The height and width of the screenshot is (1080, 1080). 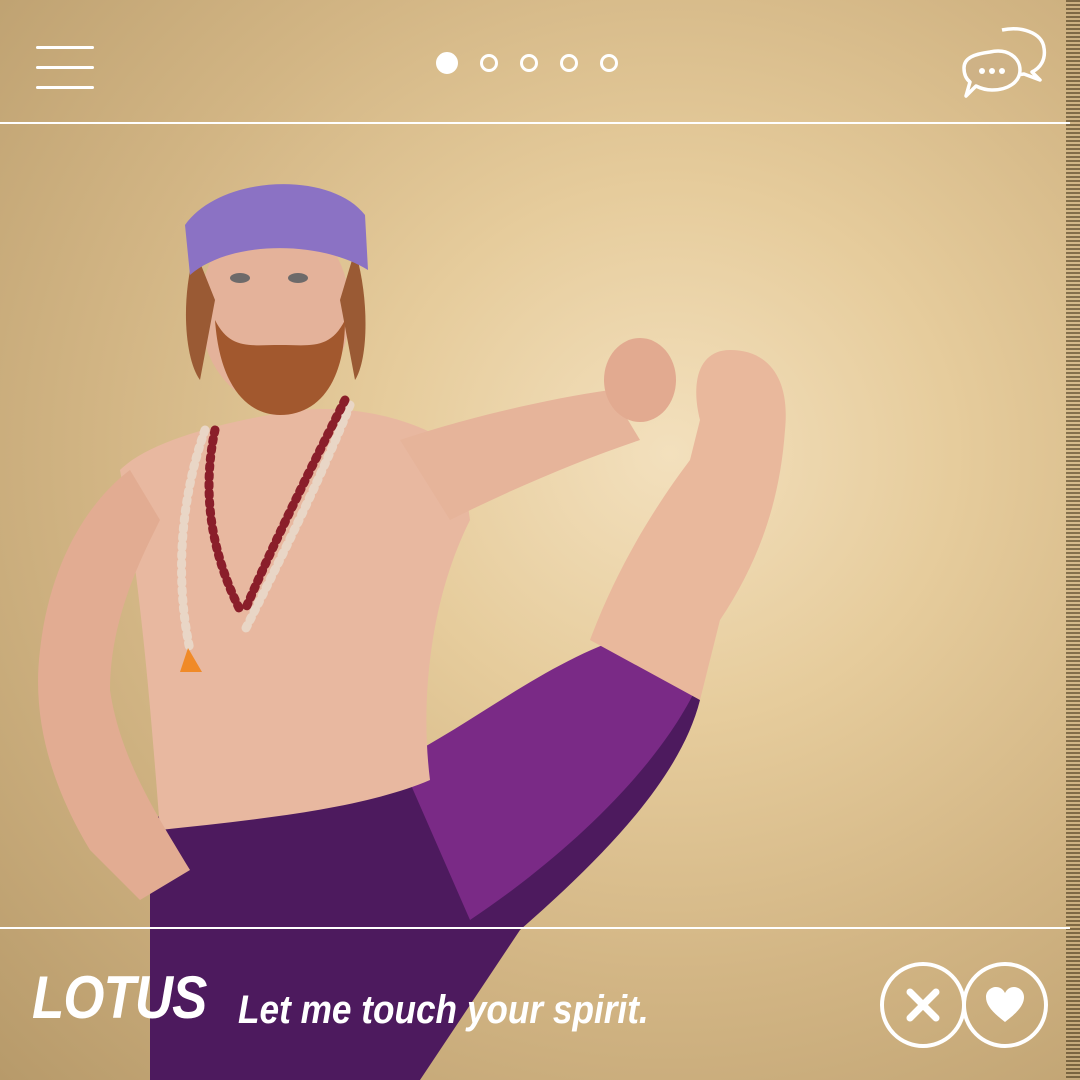 I want to click on profile-tagline: Let me touch your spirit., so click(x=443, y=1010).